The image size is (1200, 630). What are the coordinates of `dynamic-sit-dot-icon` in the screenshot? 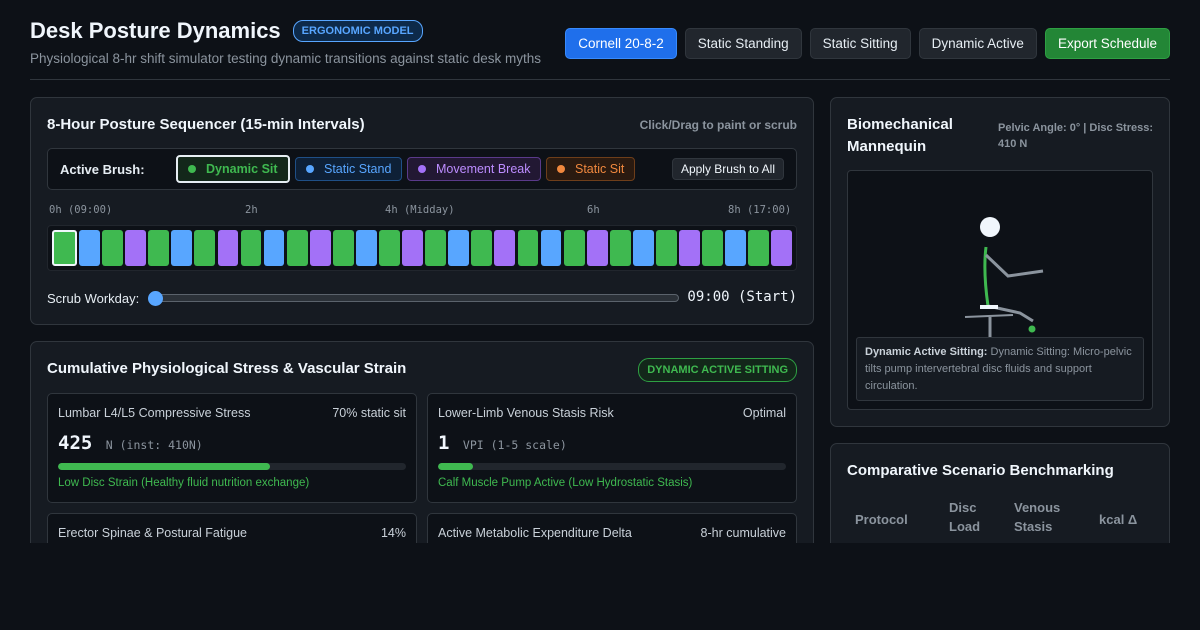 It's located at (192, 169).